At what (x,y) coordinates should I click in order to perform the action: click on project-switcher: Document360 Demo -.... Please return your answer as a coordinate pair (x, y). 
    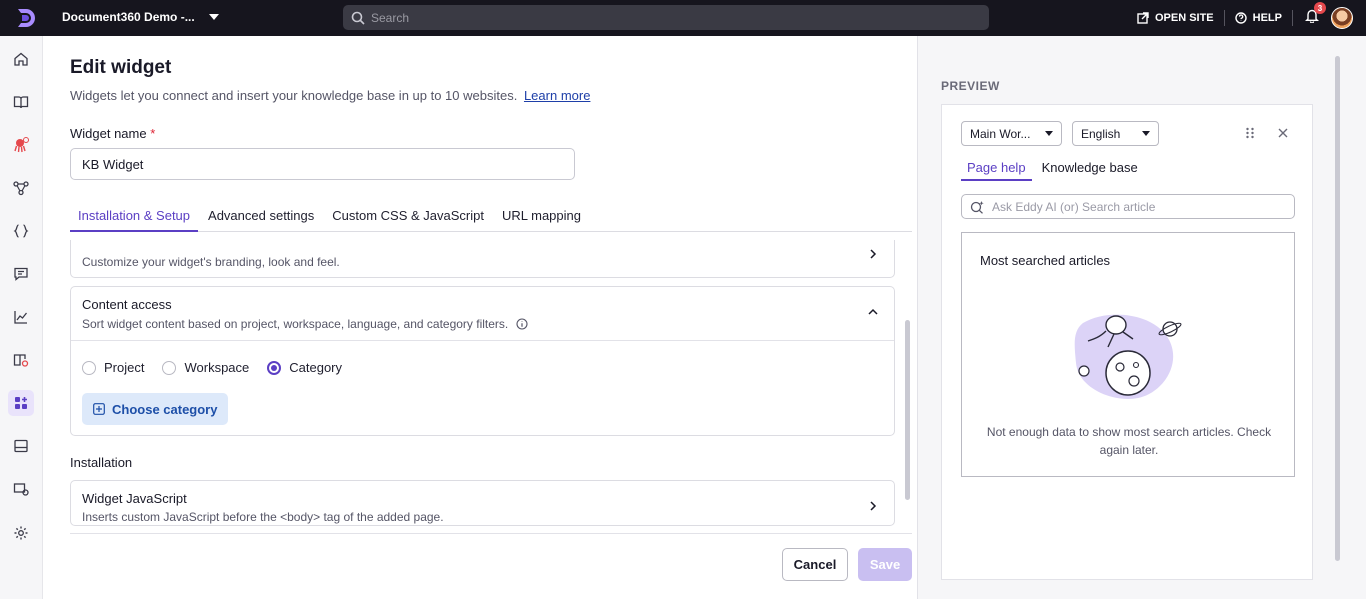
    Looking at the image, I should click on (140, 17).